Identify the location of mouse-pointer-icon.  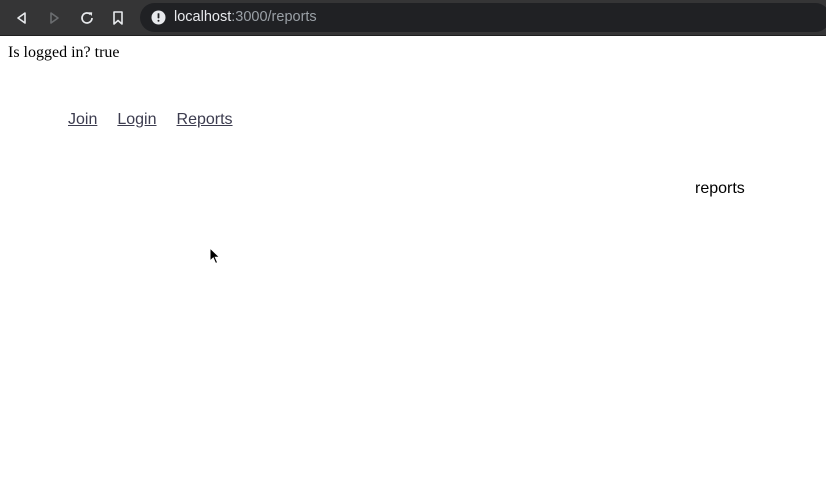
(215, 256).